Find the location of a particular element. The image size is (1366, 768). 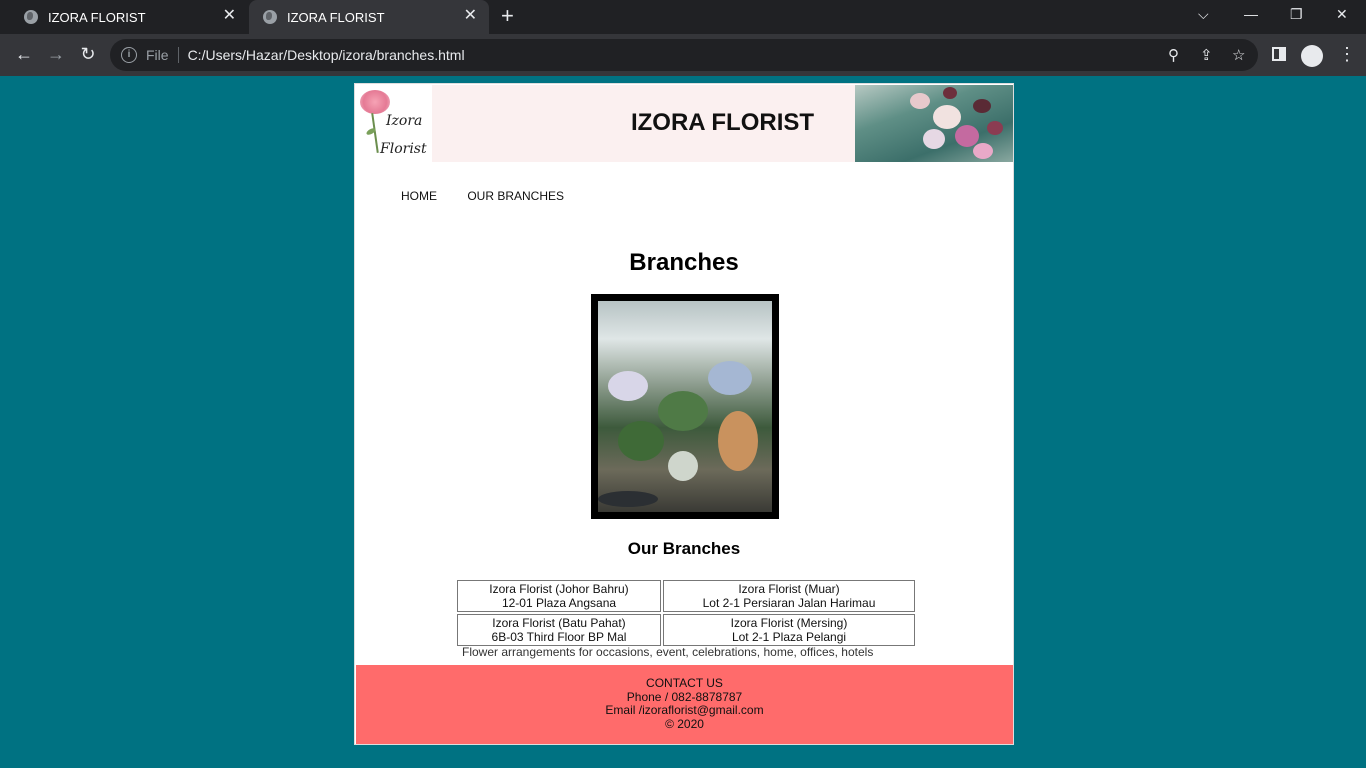

branch-name: Izora Florist (Muar) is located at coordinates (789, 589).